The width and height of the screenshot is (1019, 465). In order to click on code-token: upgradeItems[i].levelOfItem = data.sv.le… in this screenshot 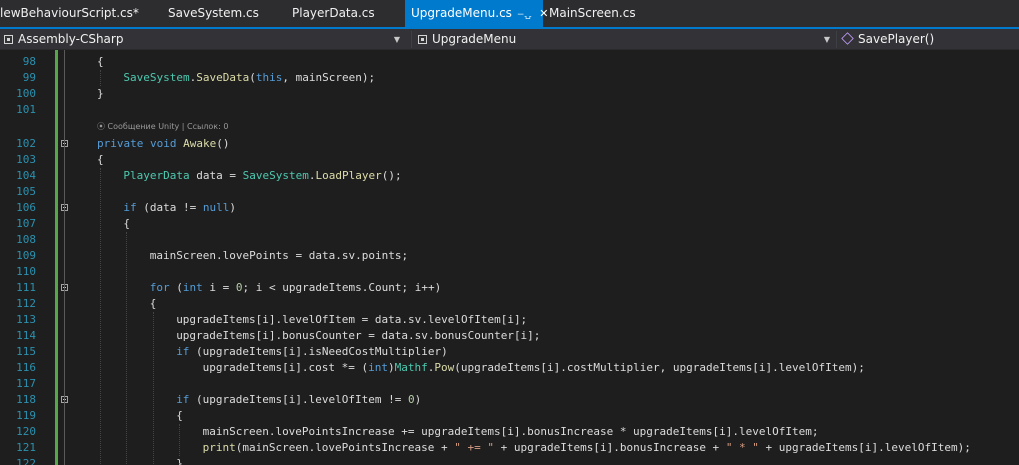, I will do `click(352, 319)`.